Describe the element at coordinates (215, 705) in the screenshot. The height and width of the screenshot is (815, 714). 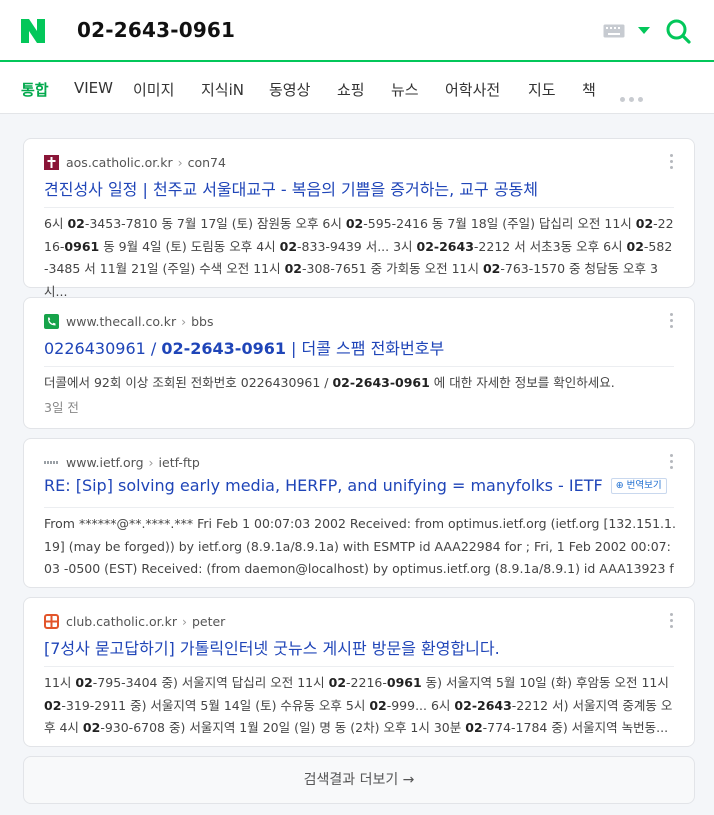
I see `snippet-text: -319-2911 중) 서울지역 5월 14일 (토) 수유동 오후 5시` at that location.